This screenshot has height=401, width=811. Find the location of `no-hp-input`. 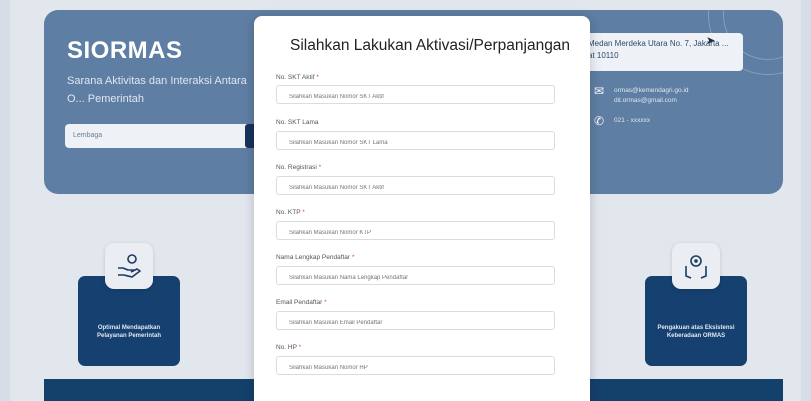

no-hp-input is located at coordinates (415, 365).